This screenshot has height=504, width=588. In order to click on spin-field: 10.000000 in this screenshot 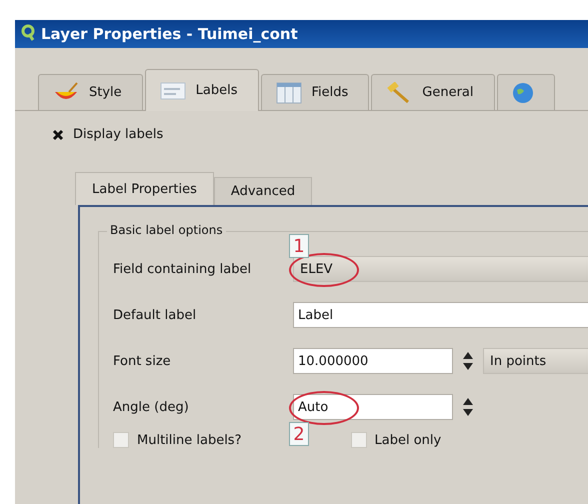, I will do `click(373, 361)`.